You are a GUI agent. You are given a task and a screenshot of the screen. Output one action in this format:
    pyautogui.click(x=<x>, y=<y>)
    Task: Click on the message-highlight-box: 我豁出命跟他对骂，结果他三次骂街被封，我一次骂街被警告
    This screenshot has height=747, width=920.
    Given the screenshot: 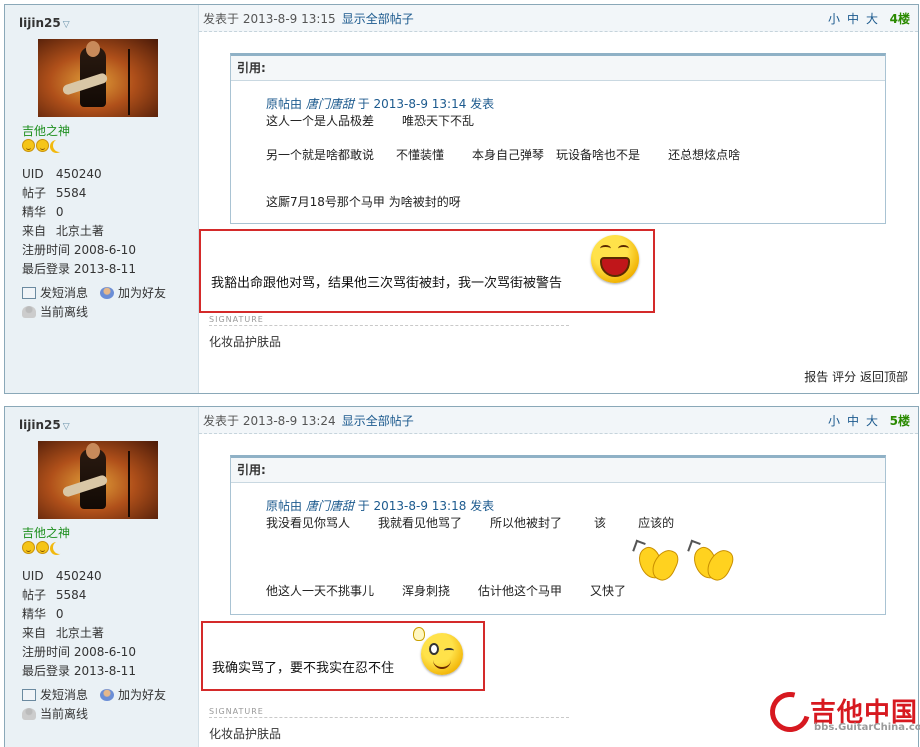 What is the action you would take?
    pyautogui.click(x=427, y=271)
    